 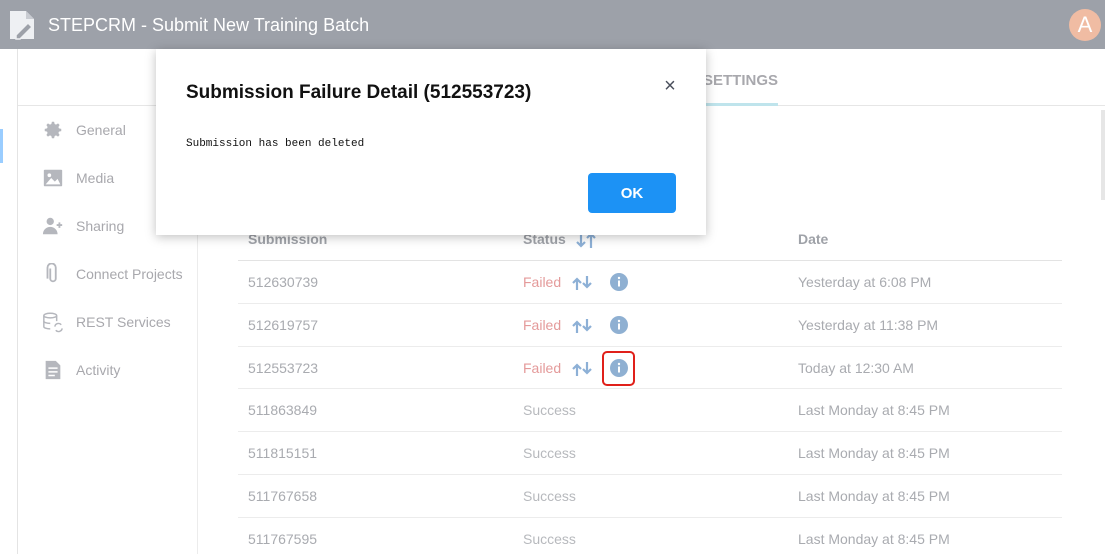 What do you see at coordinates (359, 92) in the screenshot?
I see `dialog-title: Submission Failure Detail (512553723)` at bounding box center [359, 92].